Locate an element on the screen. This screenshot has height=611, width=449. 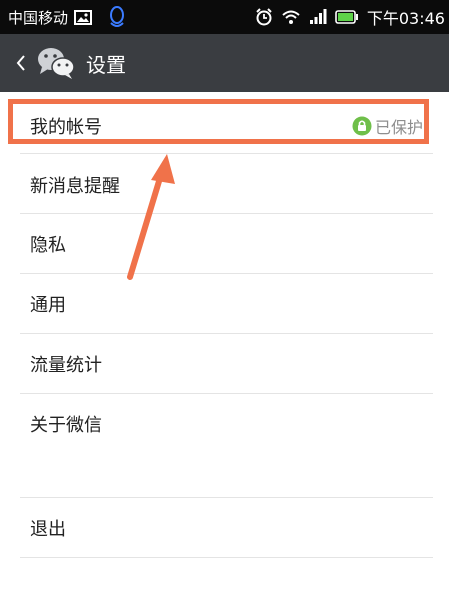
status-bar: 中国移动 下午03:46 is located at coordinates (224, 17).